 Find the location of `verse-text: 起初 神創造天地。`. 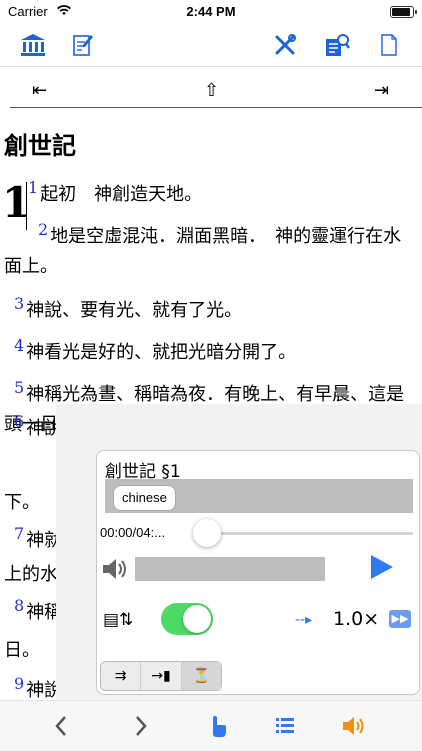

verse-text: 起初 神創造天地。 is located at coordinates (121, 194).